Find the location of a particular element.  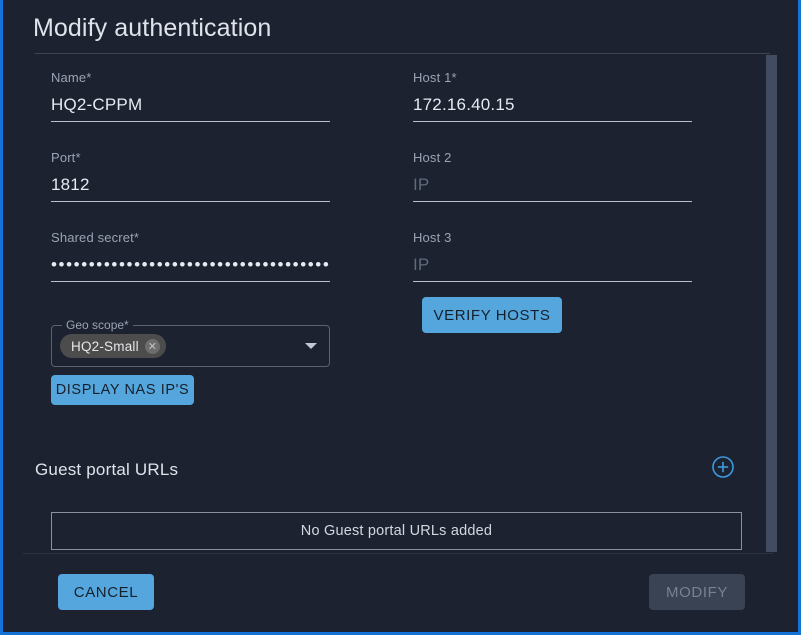

field-shared-secret-label: Shared secret* is located at coordinates (95, 237).